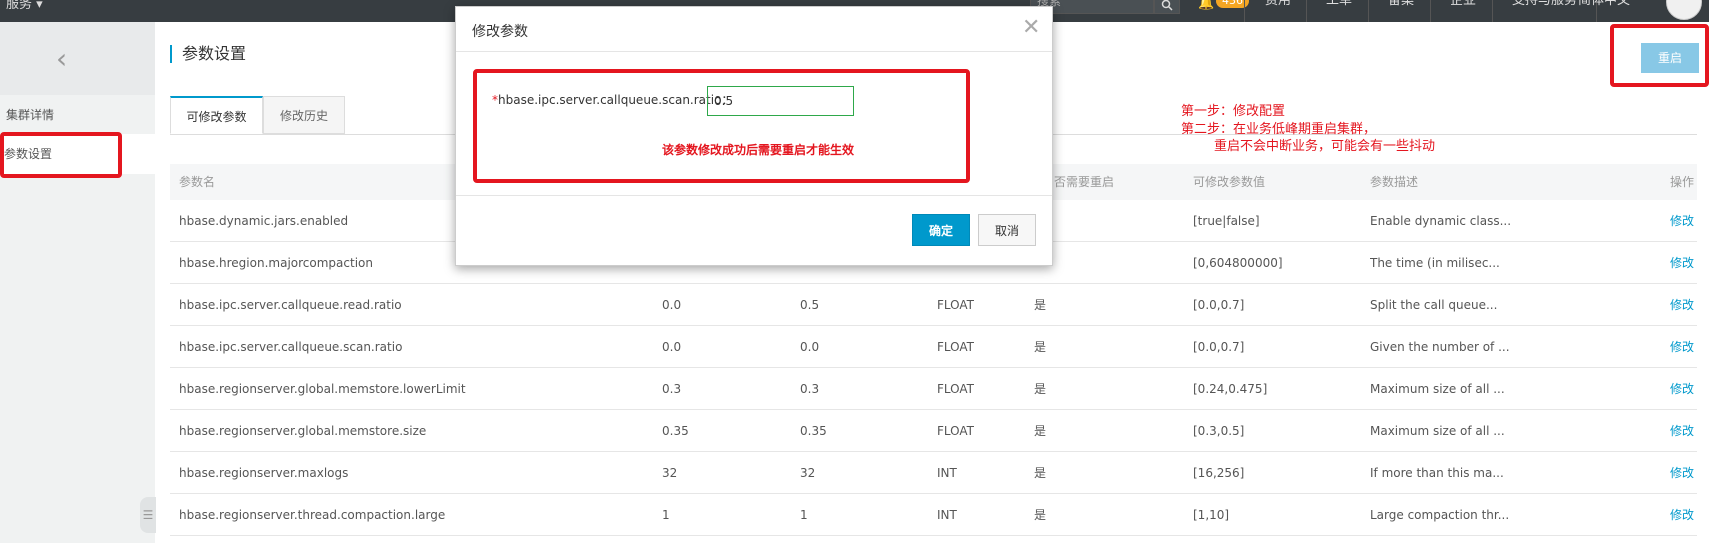  What do you see at coordinates (1233, 111) in the screenshot?
I see `annotation-step1: 第一步：修改配置` at bounding box center [1233, 111].